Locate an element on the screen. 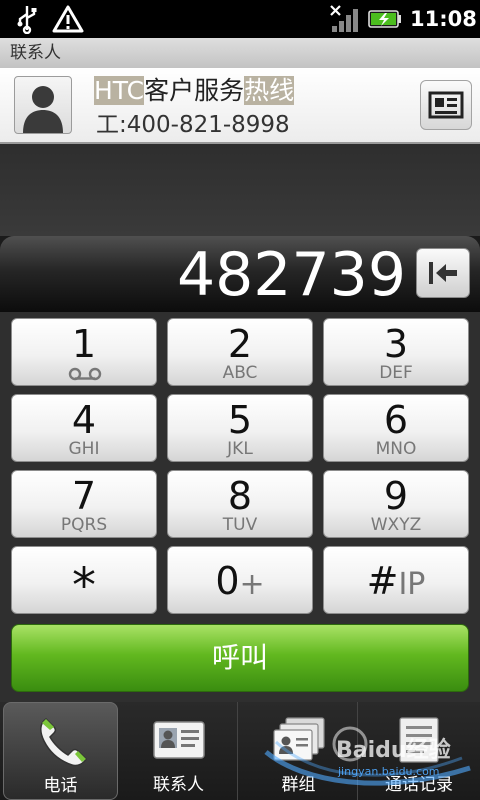 This screenshot has width=480, height=800. person-silhouette-icon is located at coordinates (43, 109).